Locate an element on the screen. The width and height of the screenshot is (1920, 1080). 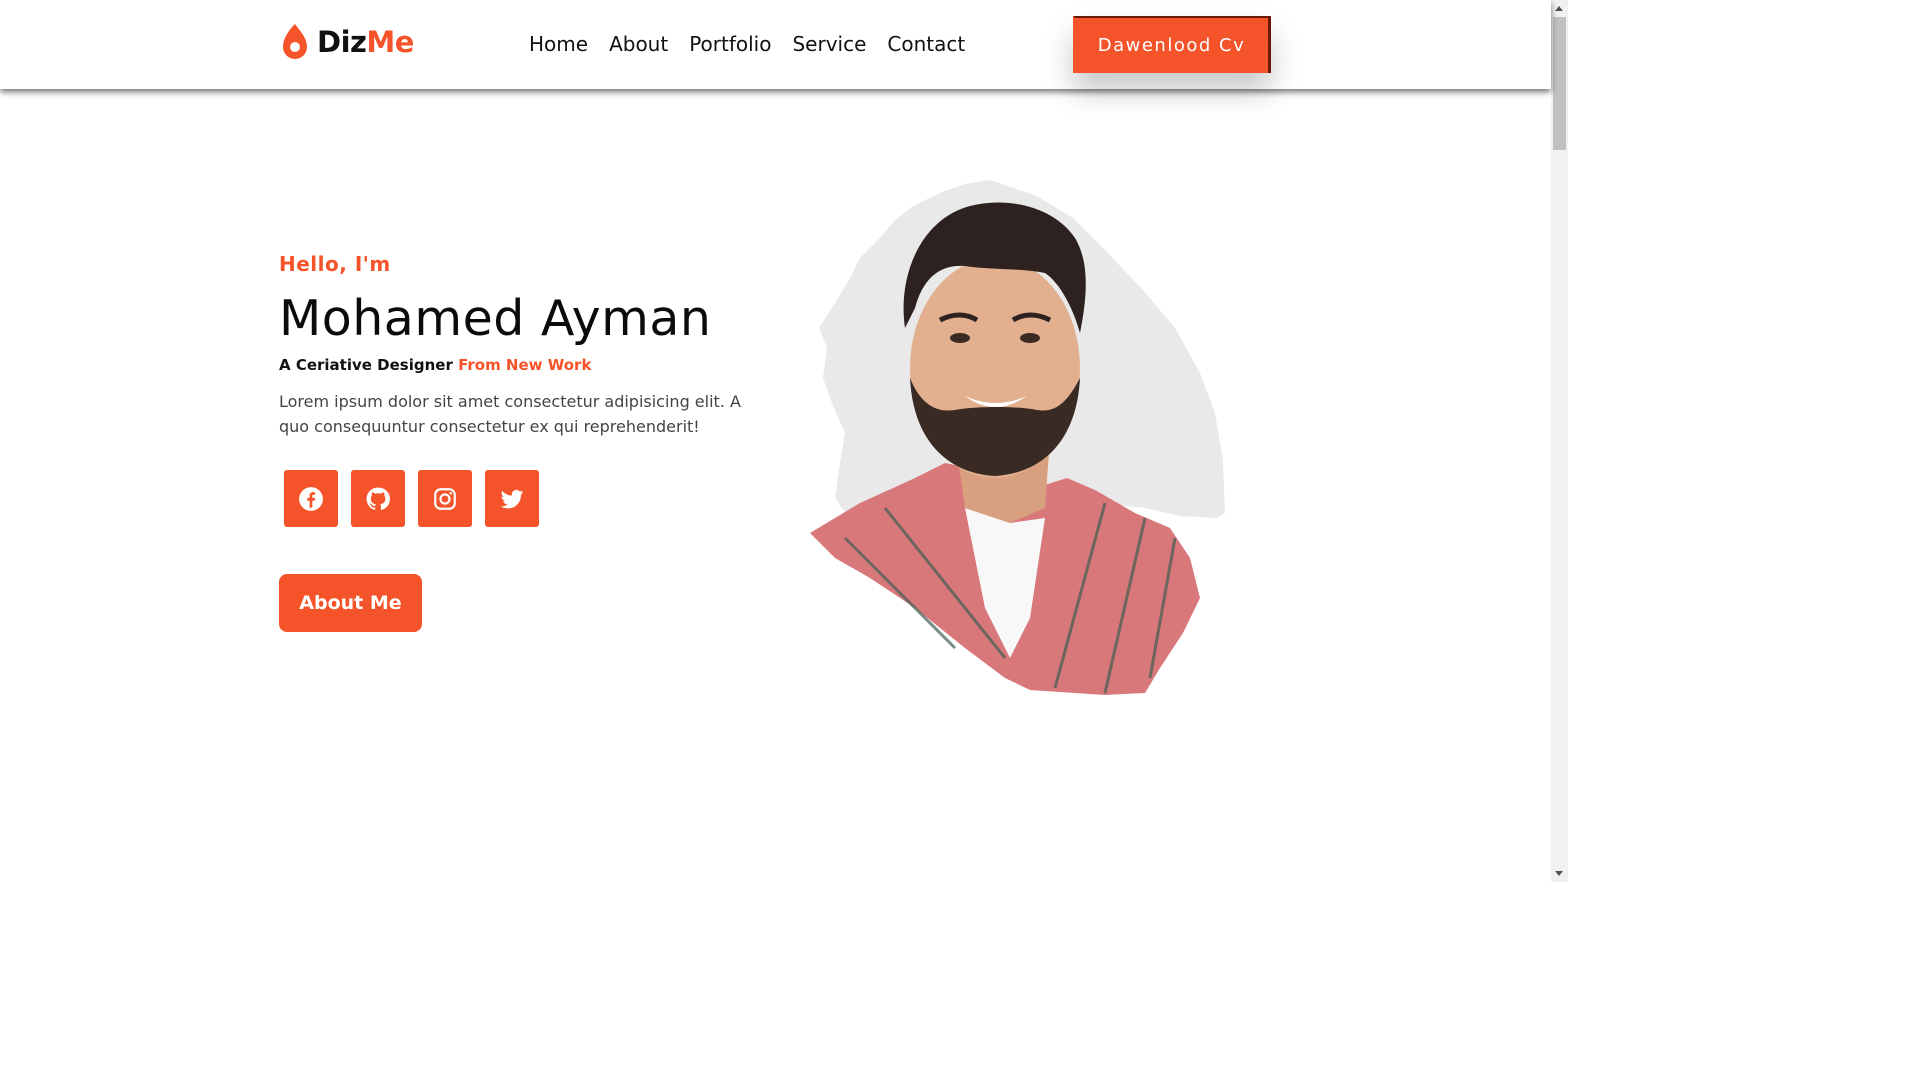
hero-role-accent: From New Work is located at coordinates (525, 365).